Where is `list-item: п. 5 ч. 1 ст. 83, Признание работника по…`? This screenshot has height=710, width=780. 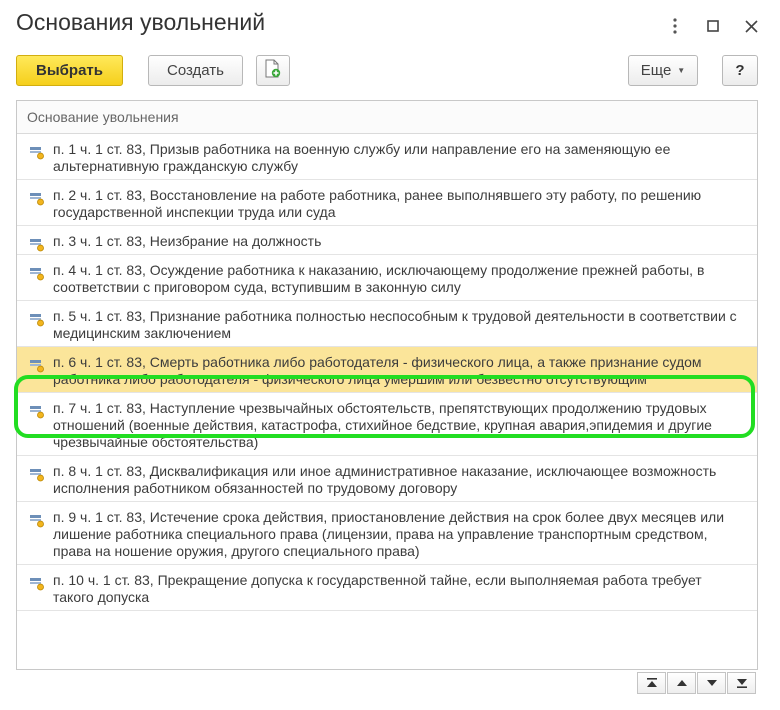 list-item: п. 5 ч. 1 ст. 83, Признание работника по… is located at coordinates (387, 324).